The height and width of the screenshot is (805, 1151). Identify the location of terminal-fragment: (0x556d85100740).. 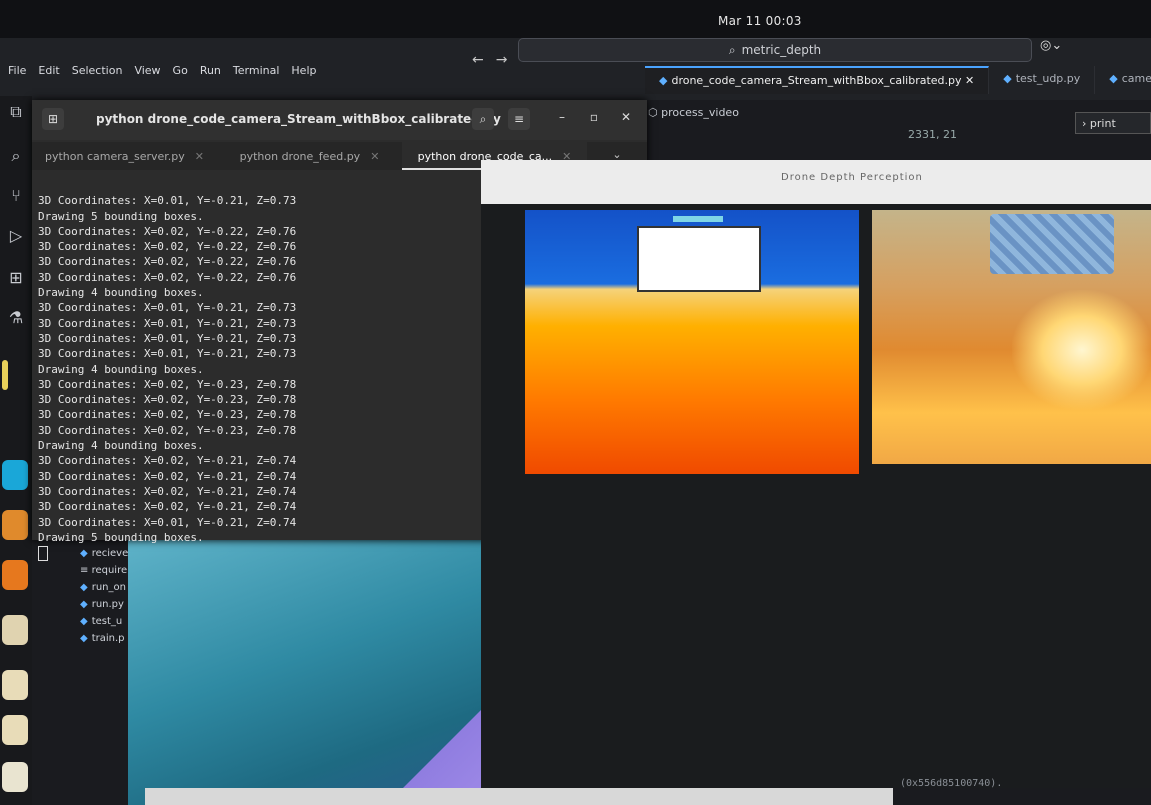
(951, 783).